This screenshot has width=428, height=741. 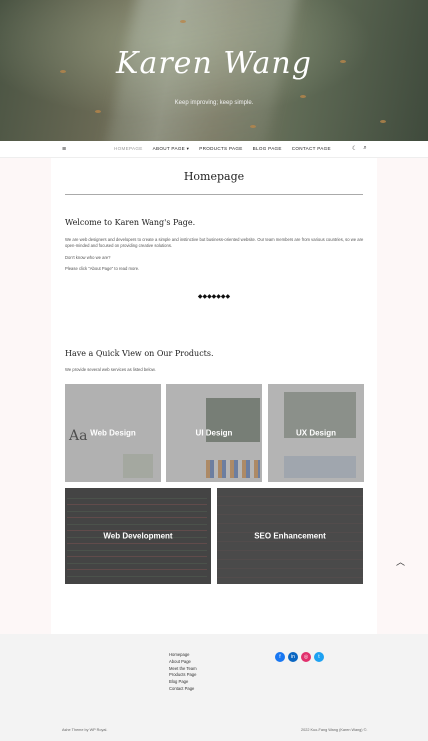 I want to click on nav-item-about: ABOUT PAGE ▾, so click(x=171, y=149).